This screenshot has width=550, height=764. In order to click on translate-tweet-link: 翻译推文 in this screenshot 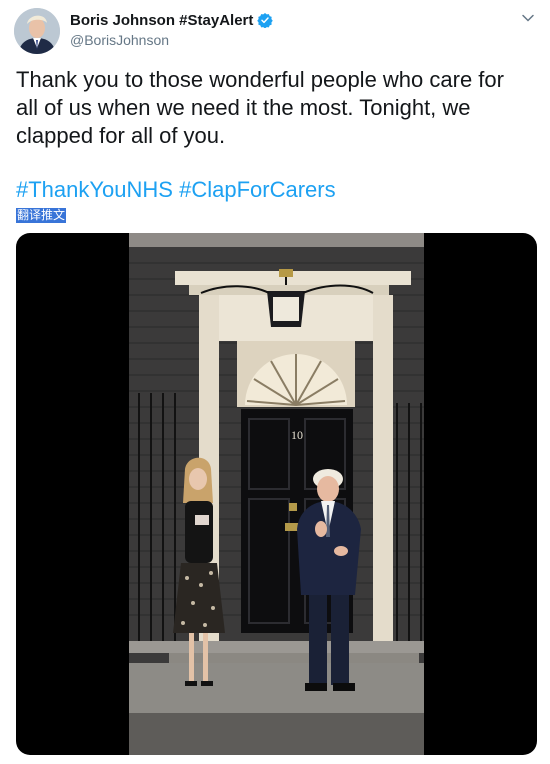, I will do `click(41, 215)`.